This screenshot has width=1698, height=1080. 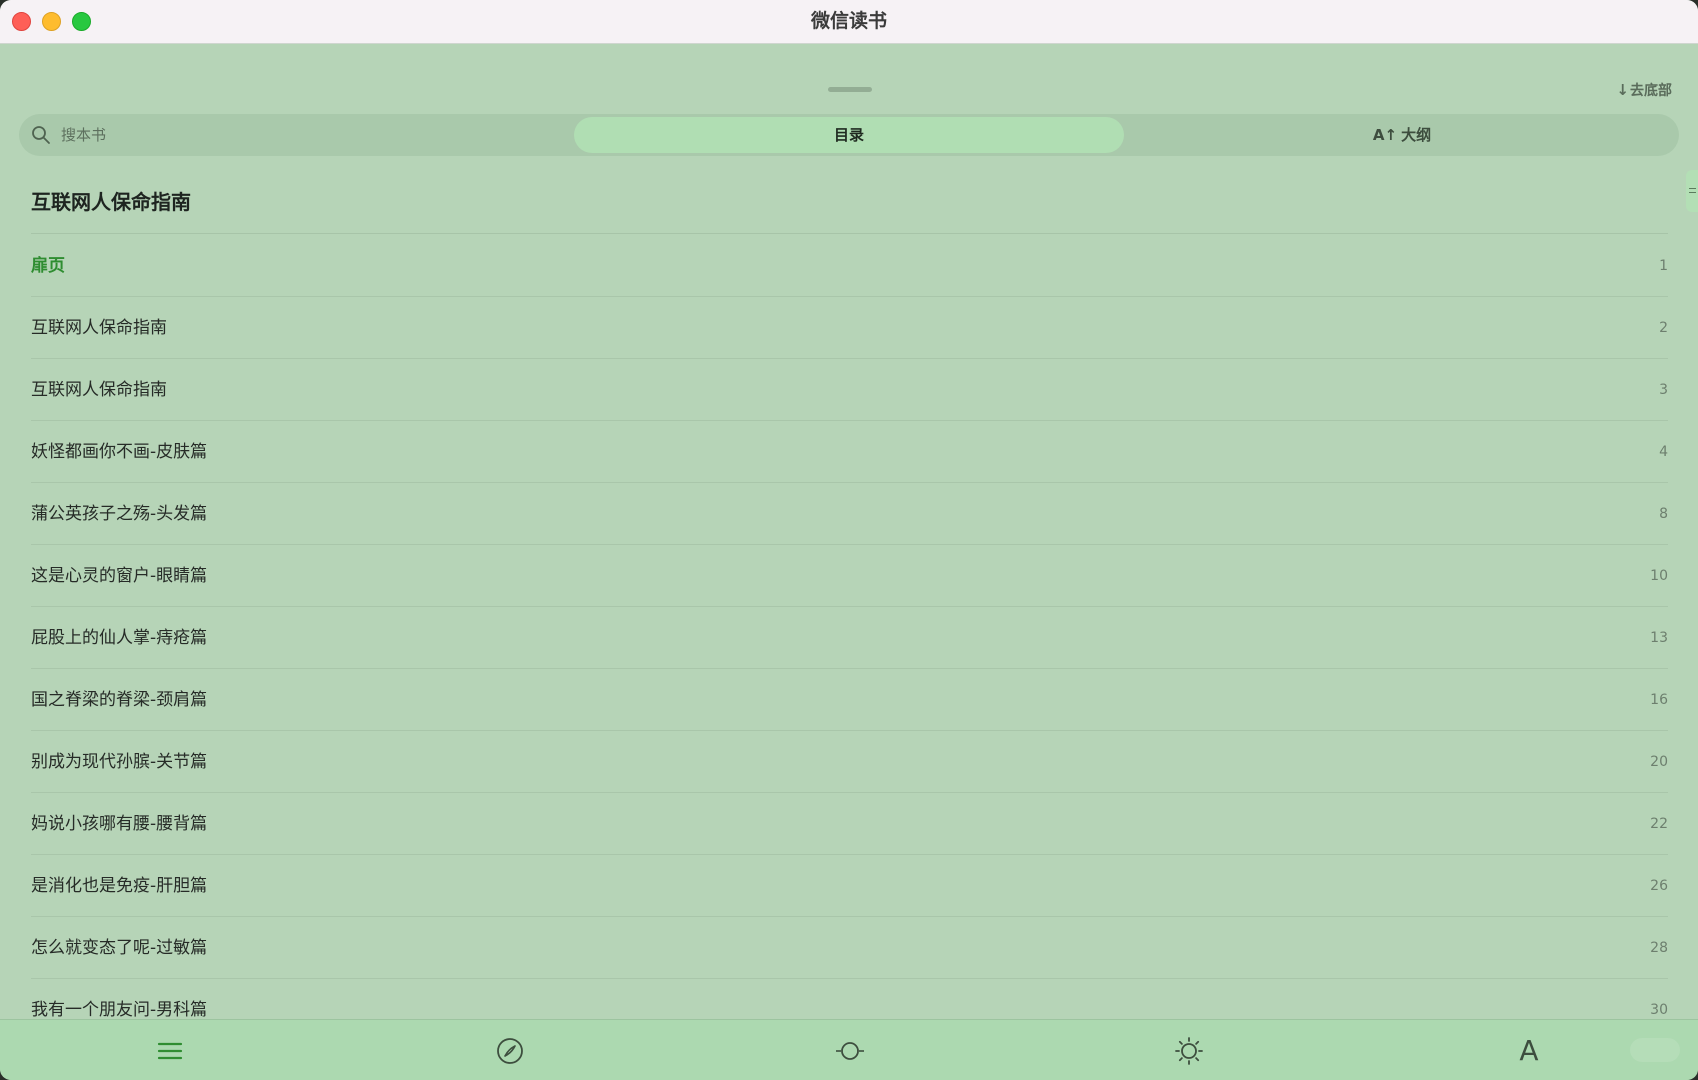 What do you see at coordinates (119, 638) in the screenshot?
I see `toc-item-title: 屁股上的仙人掌-痔疮篇` at bounding box center [119, 638].